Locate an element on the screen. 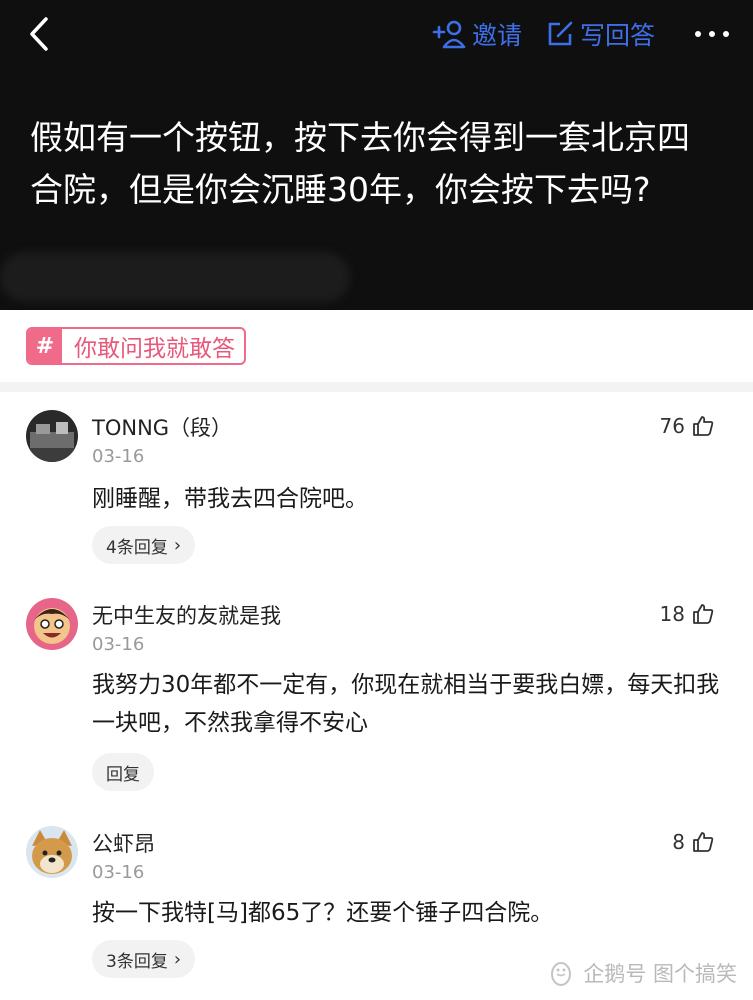  penguin-logo-icon is located at coordinates (561, 974).